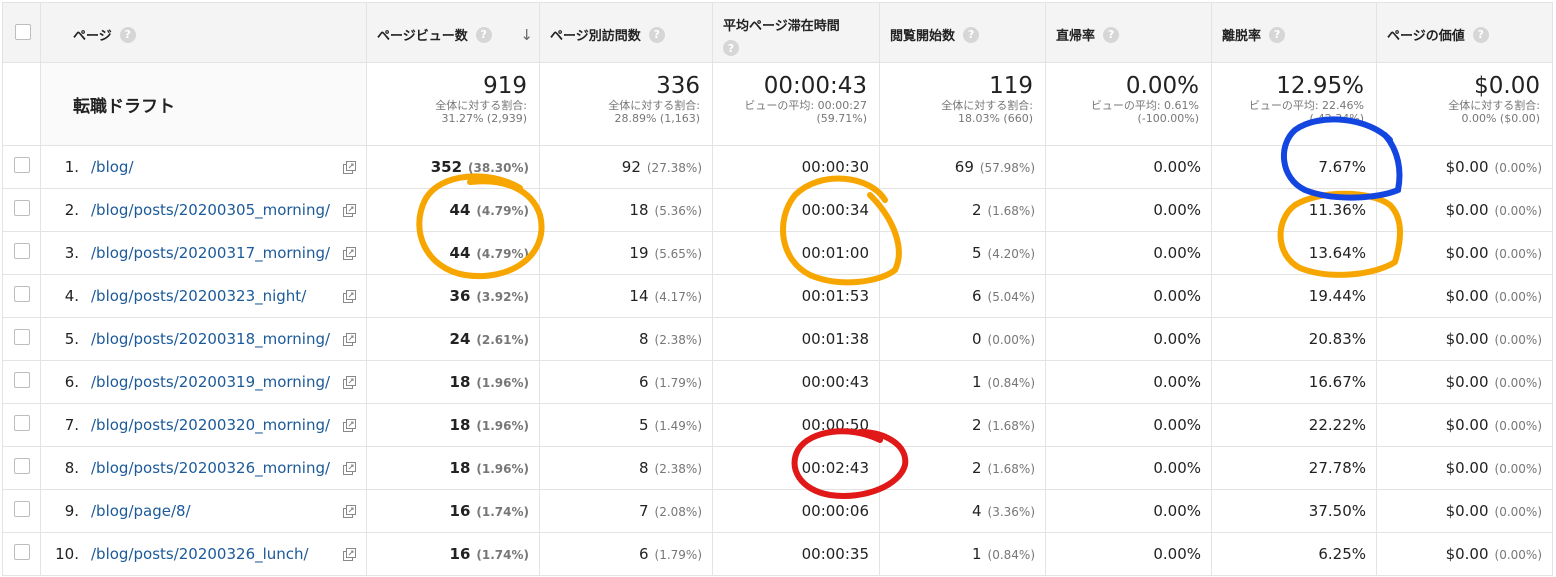 This screenshot has height=577, width=1556. What do you see at coordinates (198, 296) in the screenshot?
I see `page-link: /blog/posts/20200323_night/` at bounding box center [198, 296].